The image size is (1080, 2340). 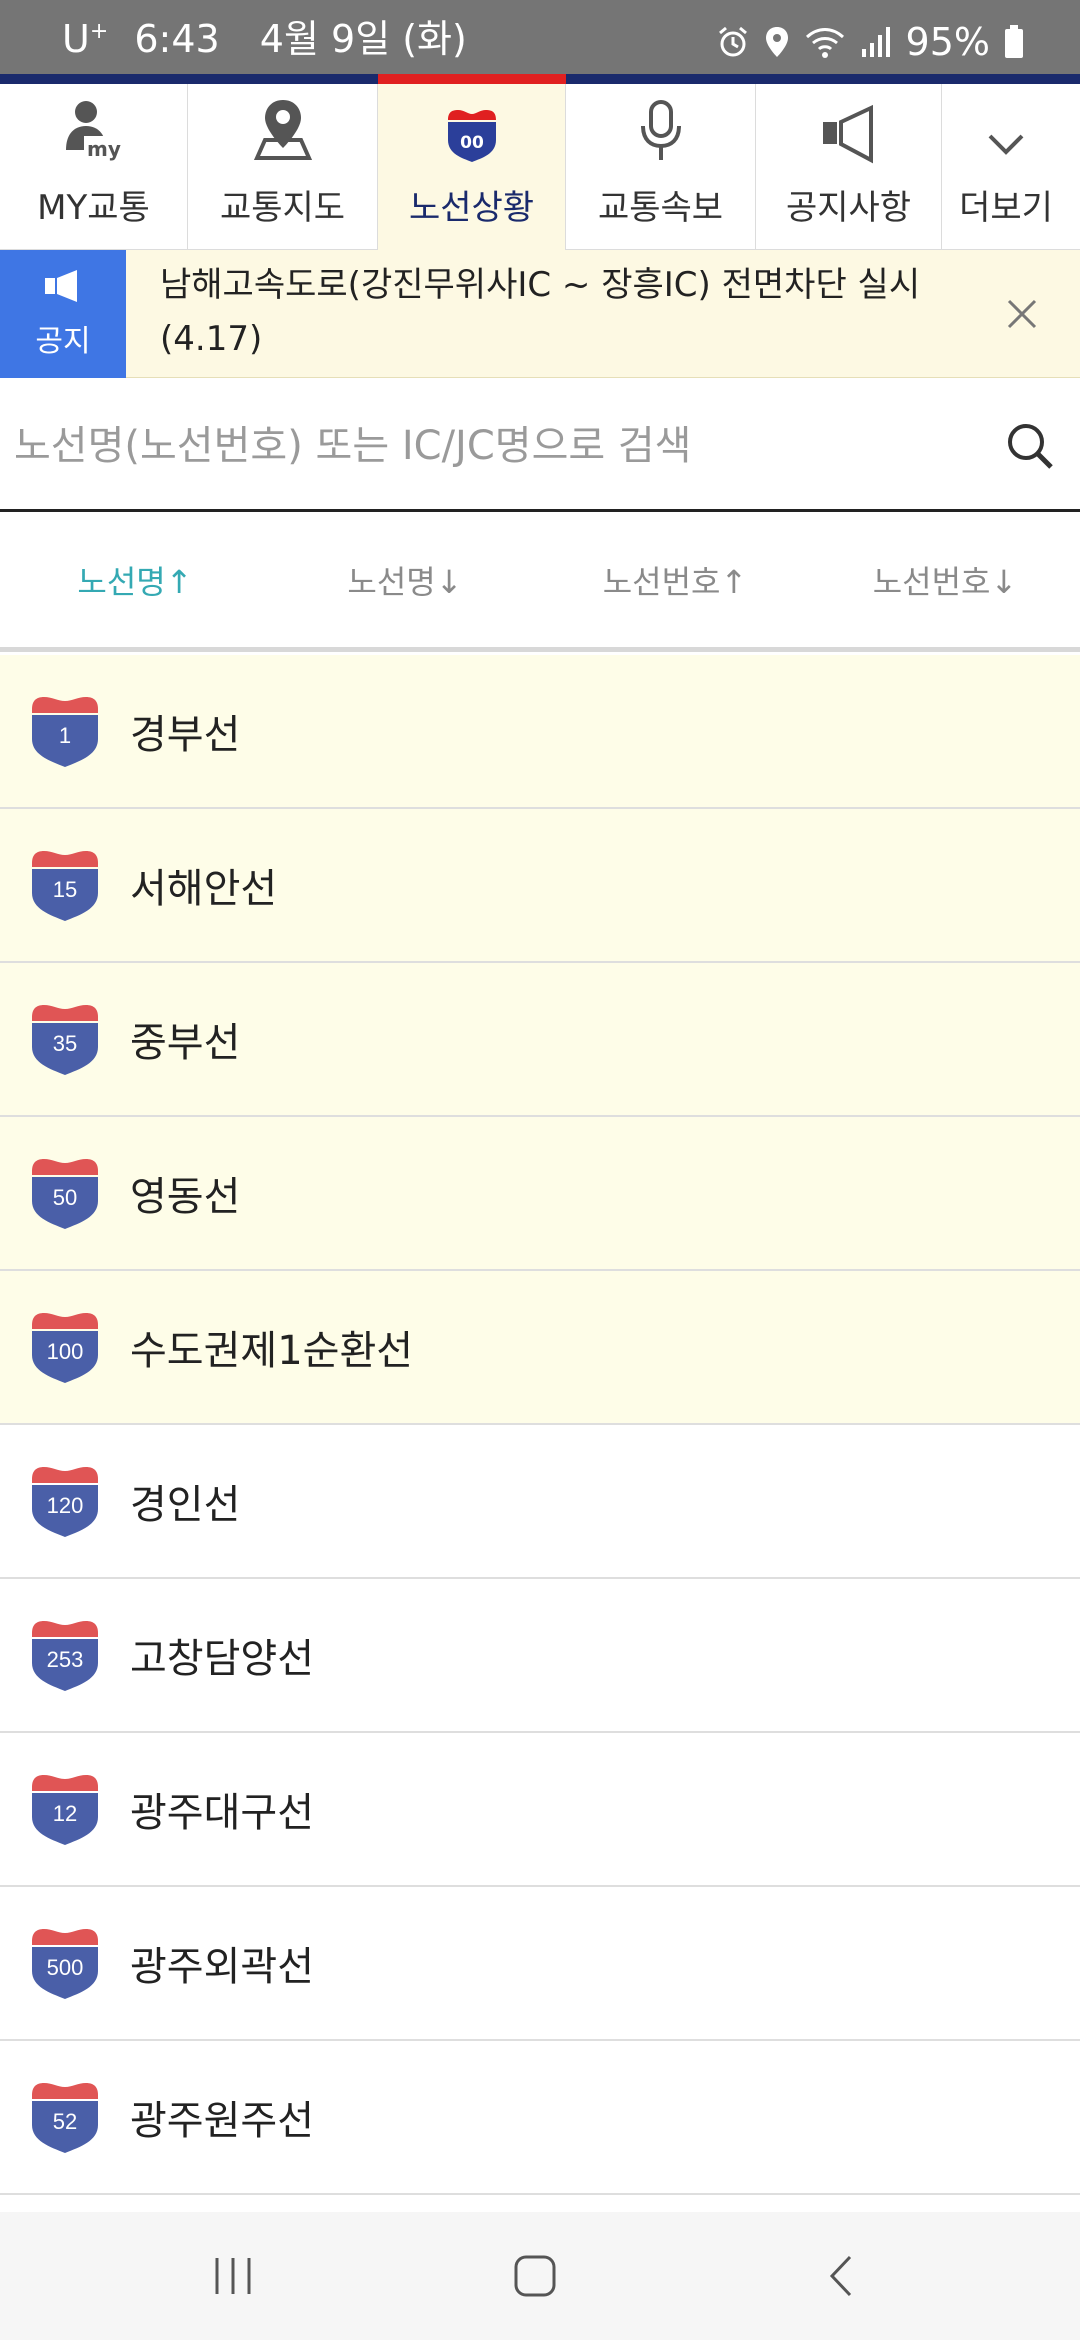 What do you see at coordinates (272, 1351) in the screenshot?
I see `route-name: 수도권제1순환선` at bounding box center [272, 1351].